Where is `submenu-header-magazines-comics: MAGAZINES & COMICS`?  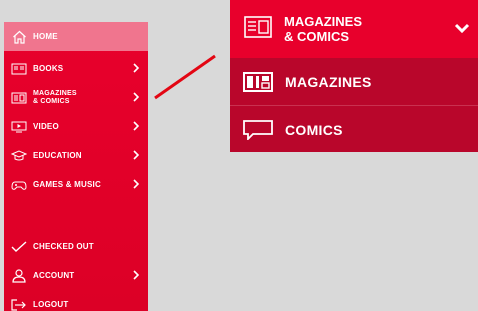 submenu-header-magazines-comics: MAGAZINES & COMICS is located at coordinates (354, 29).